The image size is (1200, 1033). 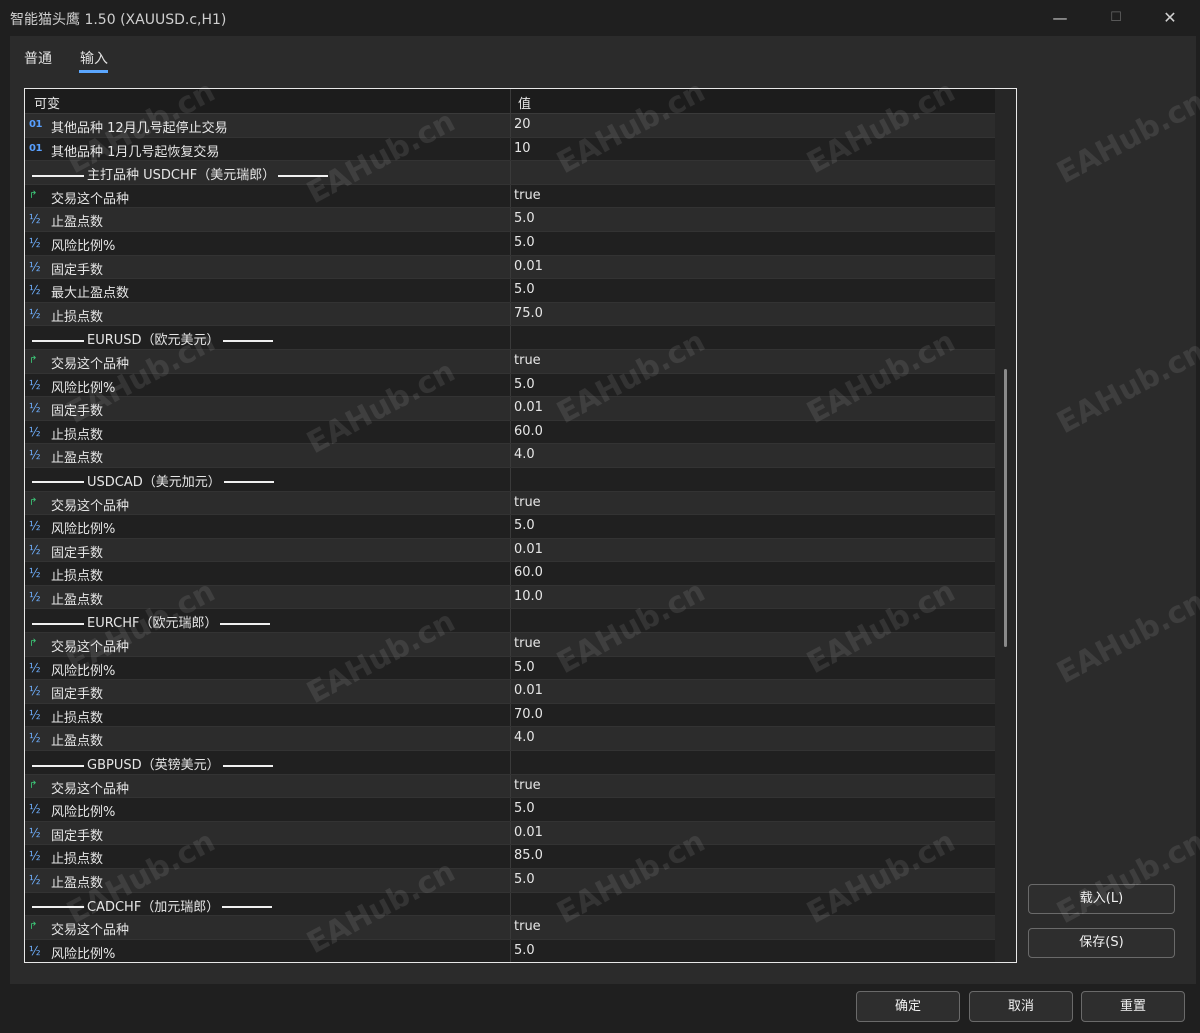 I want to click on section-header-row: EURCHF（欧元瑞郎）, so click(x=510, y=621).